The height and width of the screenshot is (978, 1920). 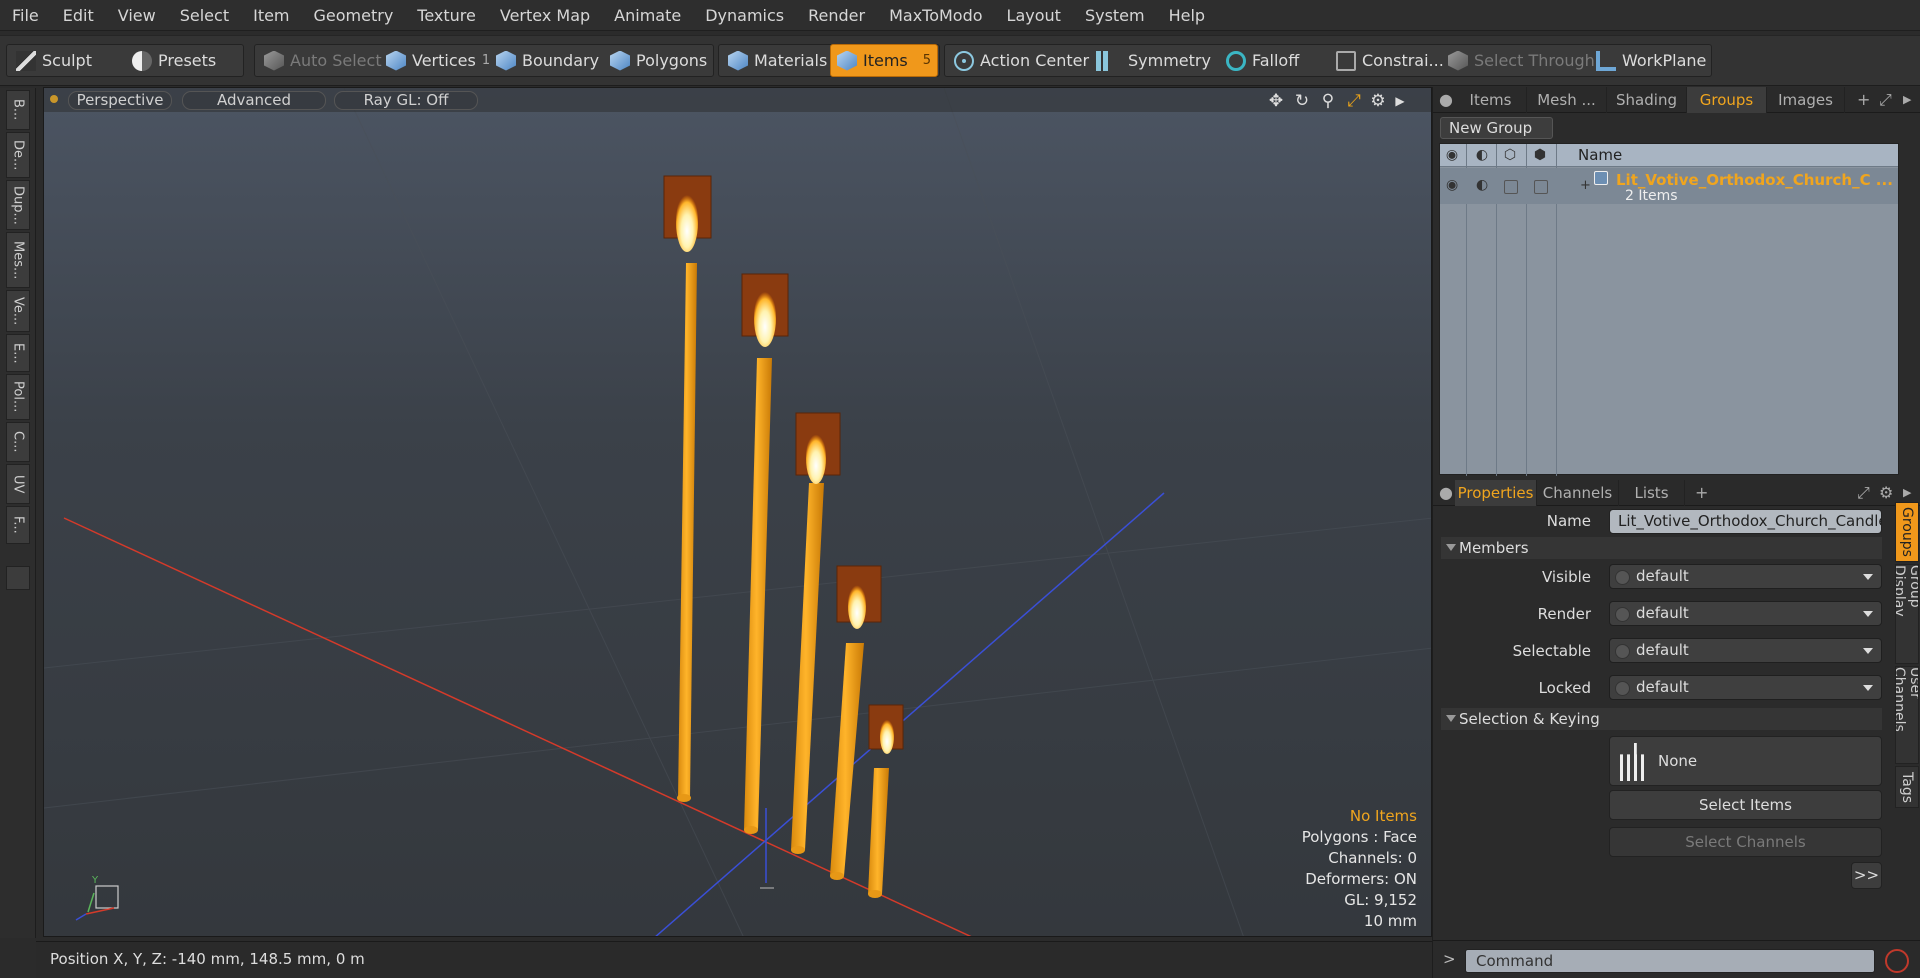 What do you see at coordinates (120, 100) in the screenshot?
I see `view-type-dropdown: Perspective` at bounding box center [120, 100].